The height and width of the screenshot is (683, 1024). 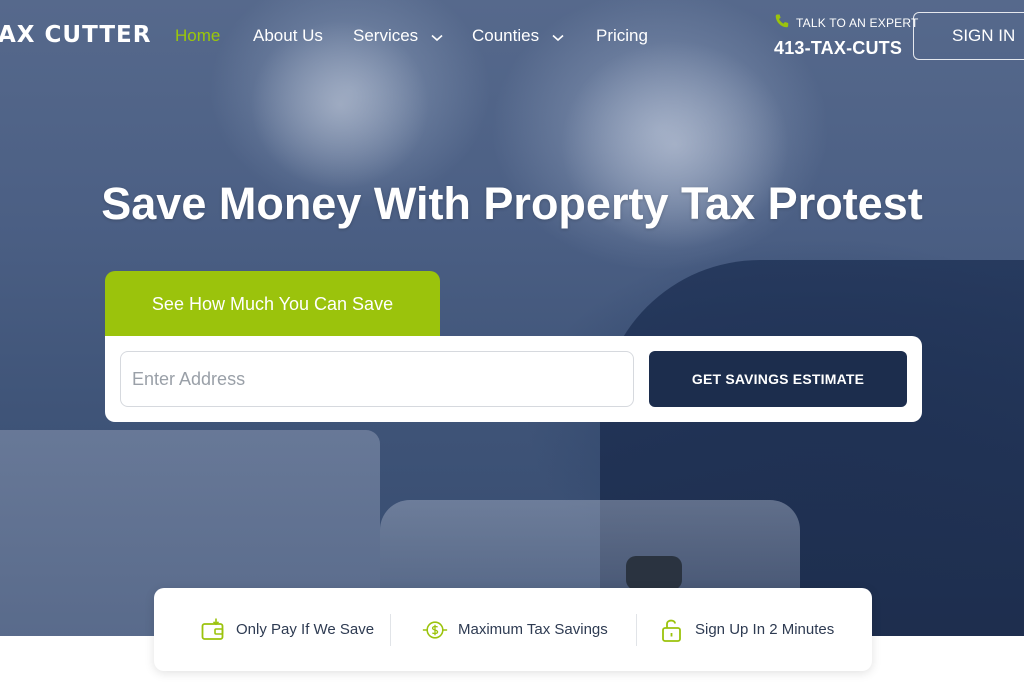 I want to click on talk-to-expert: TALK TO AN EXPERT 413-TAX-CUTS, so click(x=846, y=36).